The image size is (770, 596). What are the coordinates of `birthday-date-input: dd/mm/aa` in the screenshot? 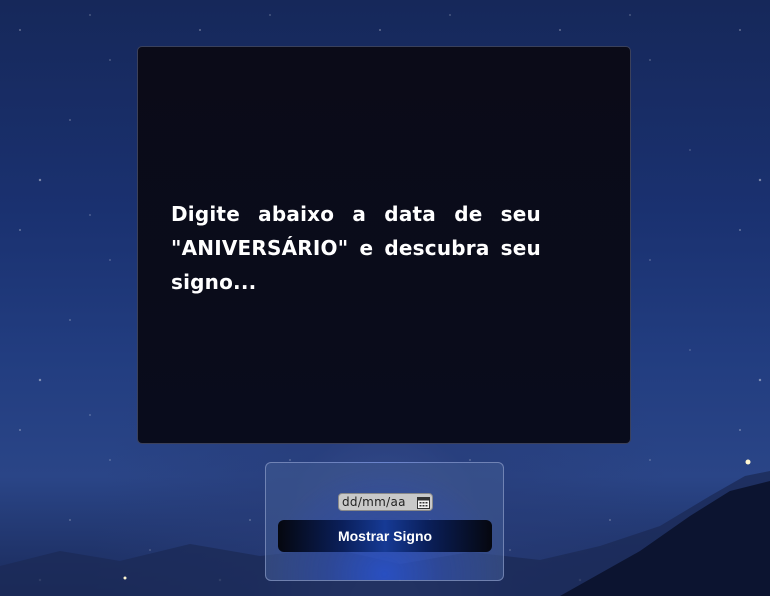 It's located at (385, 502).